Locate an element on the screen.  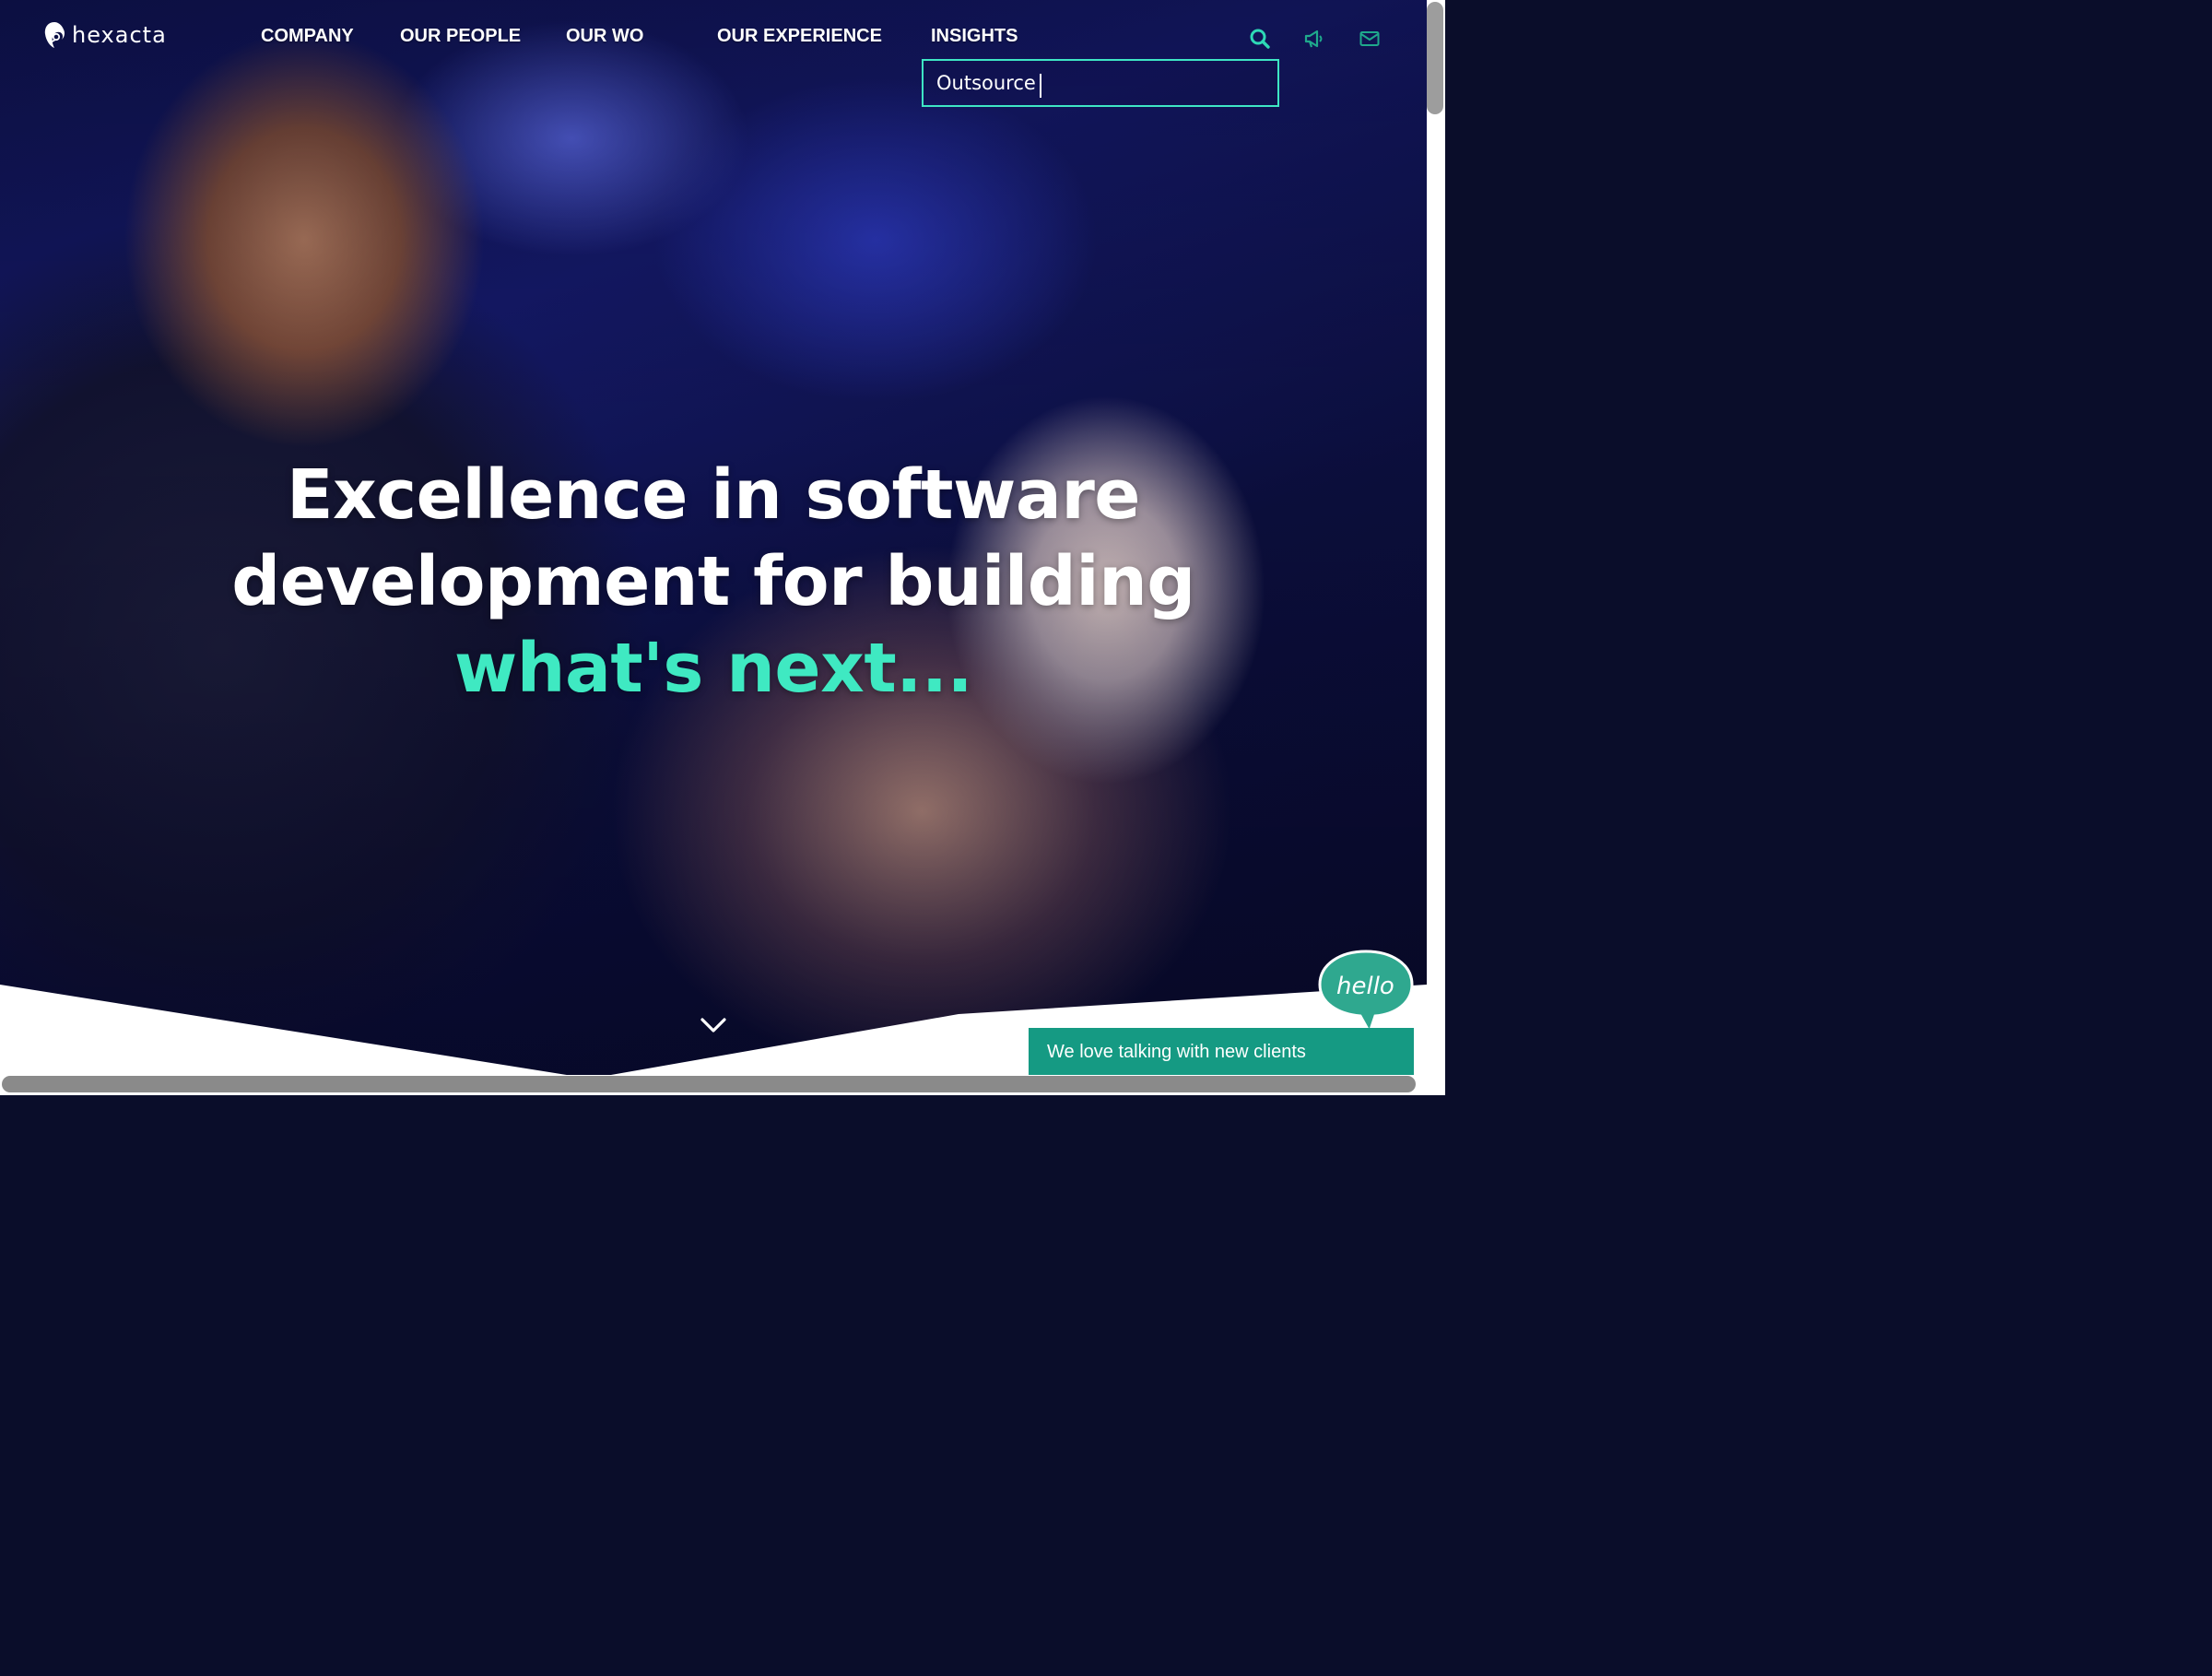
search-box is located at coordinates (1100, 83).